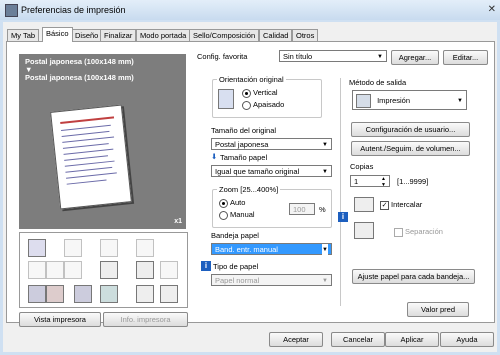 The image size is (500, 355). Describe the element at coordinates (145, 319) in the screenshot. I see `printer-info-button: Info. impresora` at that location.